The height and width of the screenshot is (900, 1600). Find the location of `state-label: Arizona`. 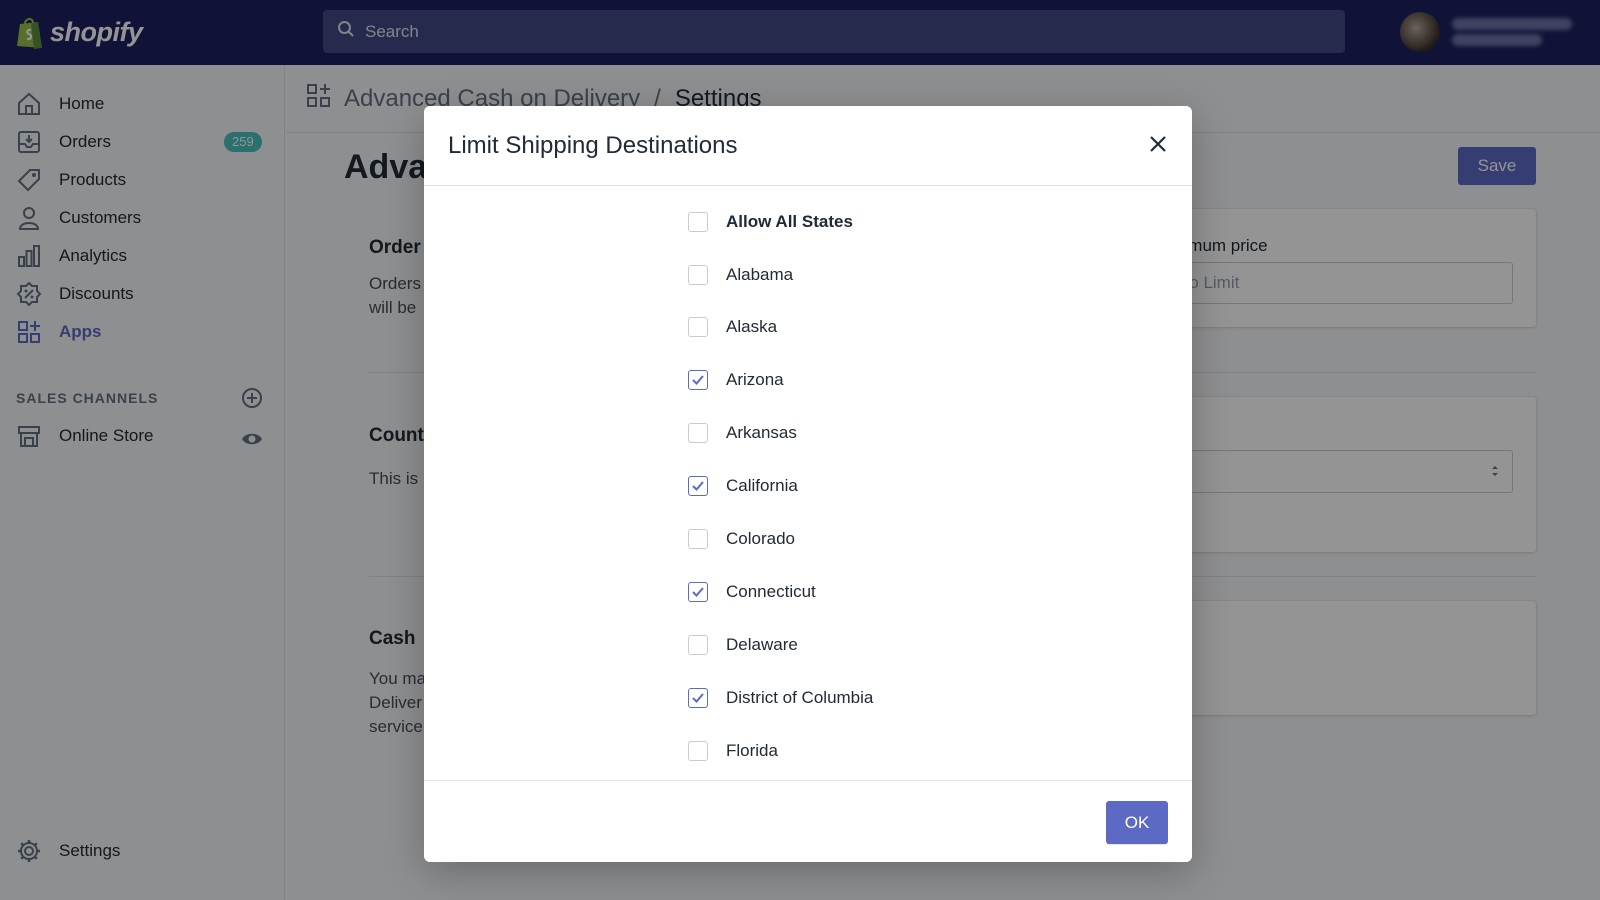

state-label: Arizona is located at coordinates (755, 379).